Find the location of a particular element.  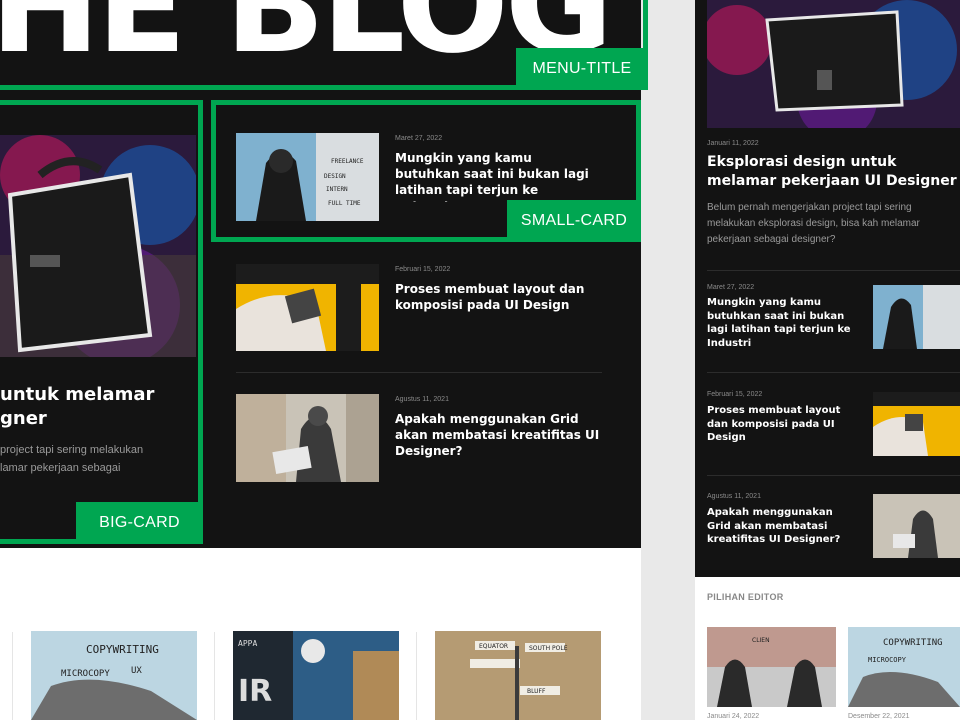

mobile-item-date-3: Agustus 11, 2021 is located at coordinates (734, 496).